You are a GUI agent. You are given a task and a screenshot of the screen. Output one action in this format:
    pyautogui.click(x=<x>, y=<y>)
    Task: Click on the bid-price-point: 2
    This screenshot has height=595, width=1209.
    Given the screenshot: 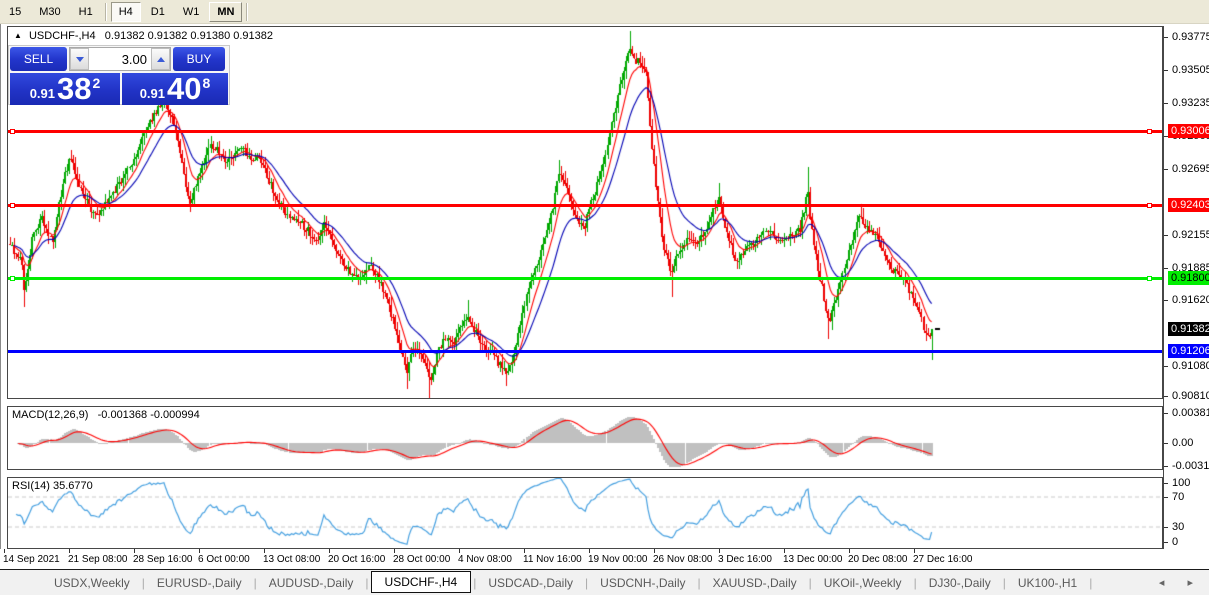 What is the action you would take?
    pyautogui.click(x=96, y=83)
    